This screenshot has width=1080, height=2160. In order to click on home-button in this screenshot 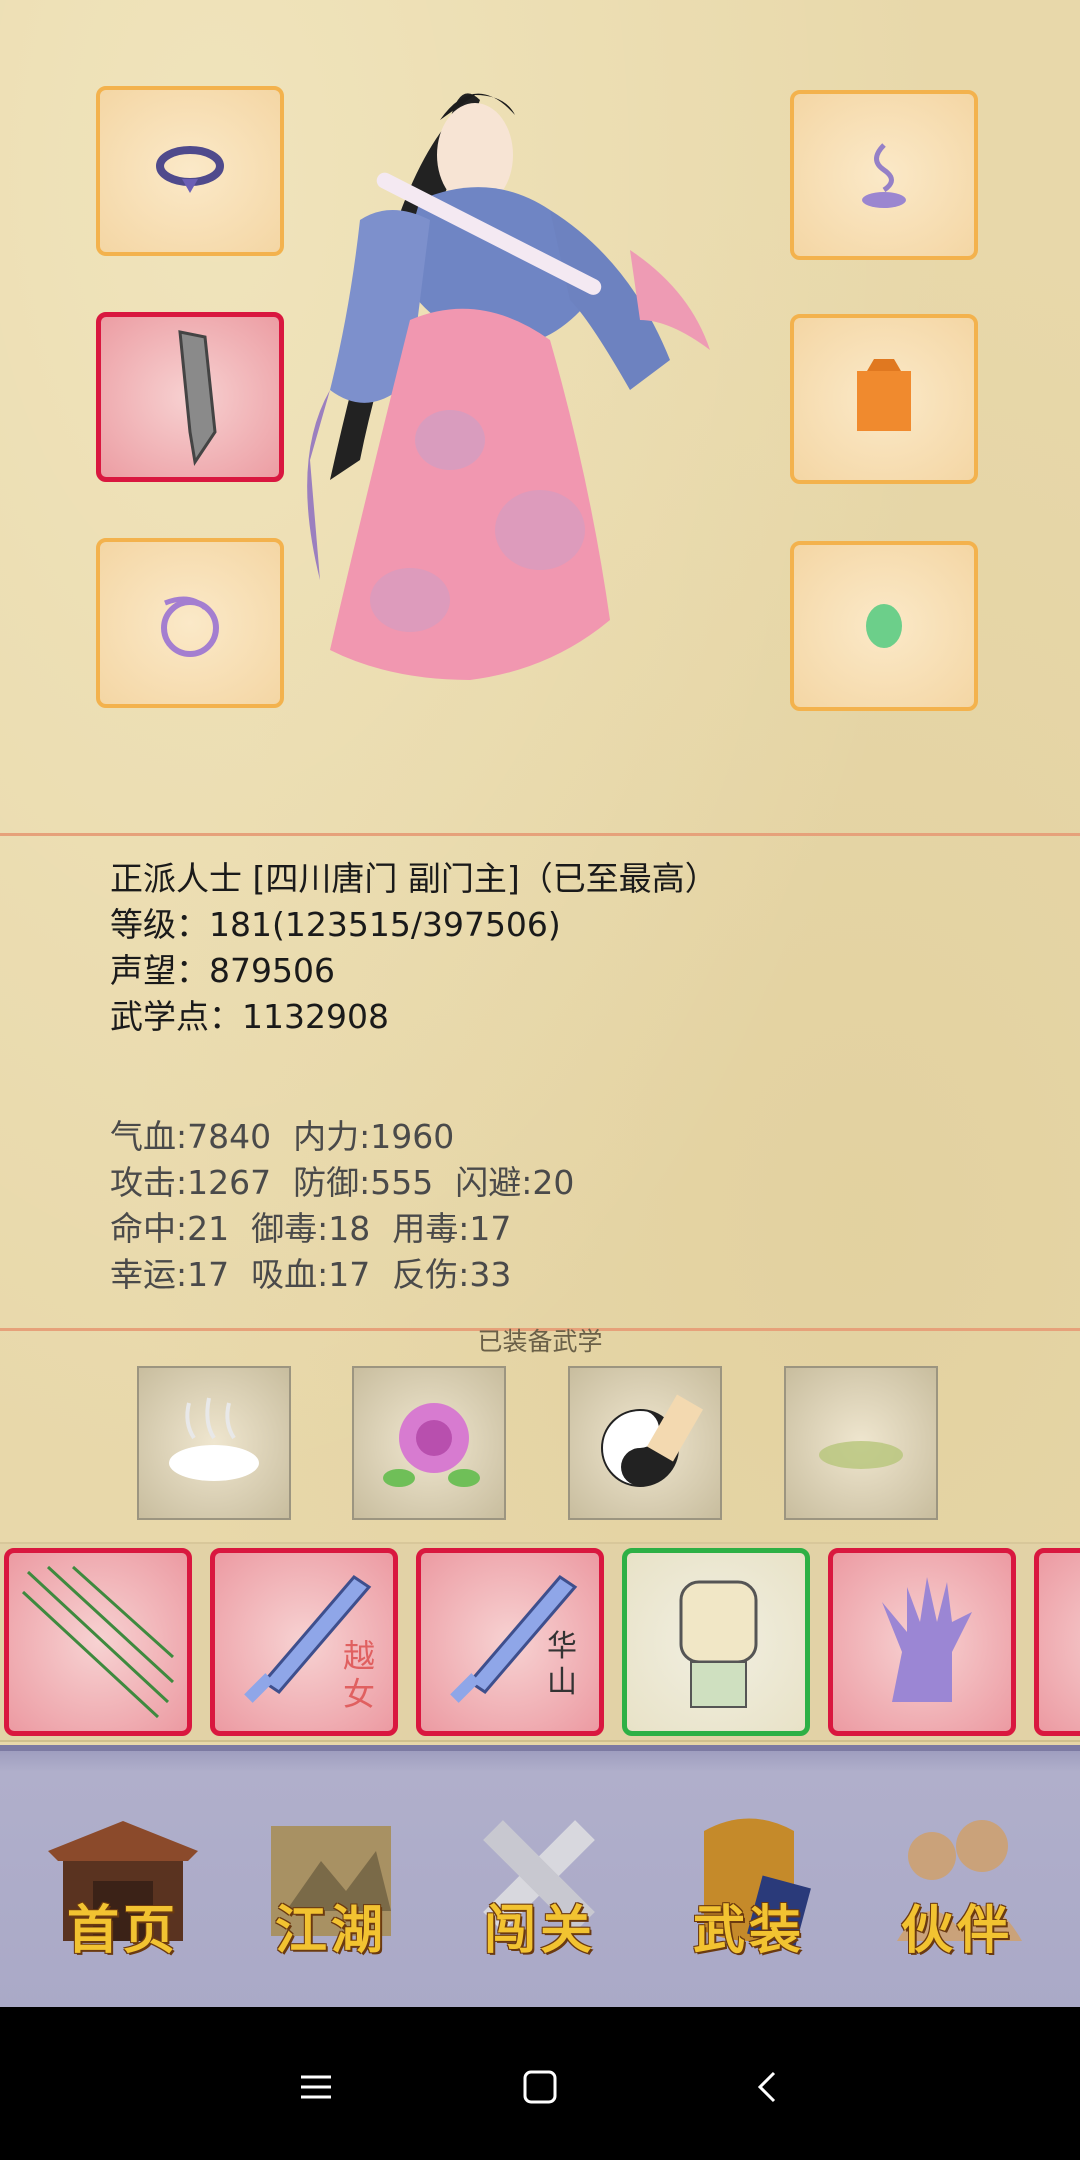, I will do `click(540, 2087)`.